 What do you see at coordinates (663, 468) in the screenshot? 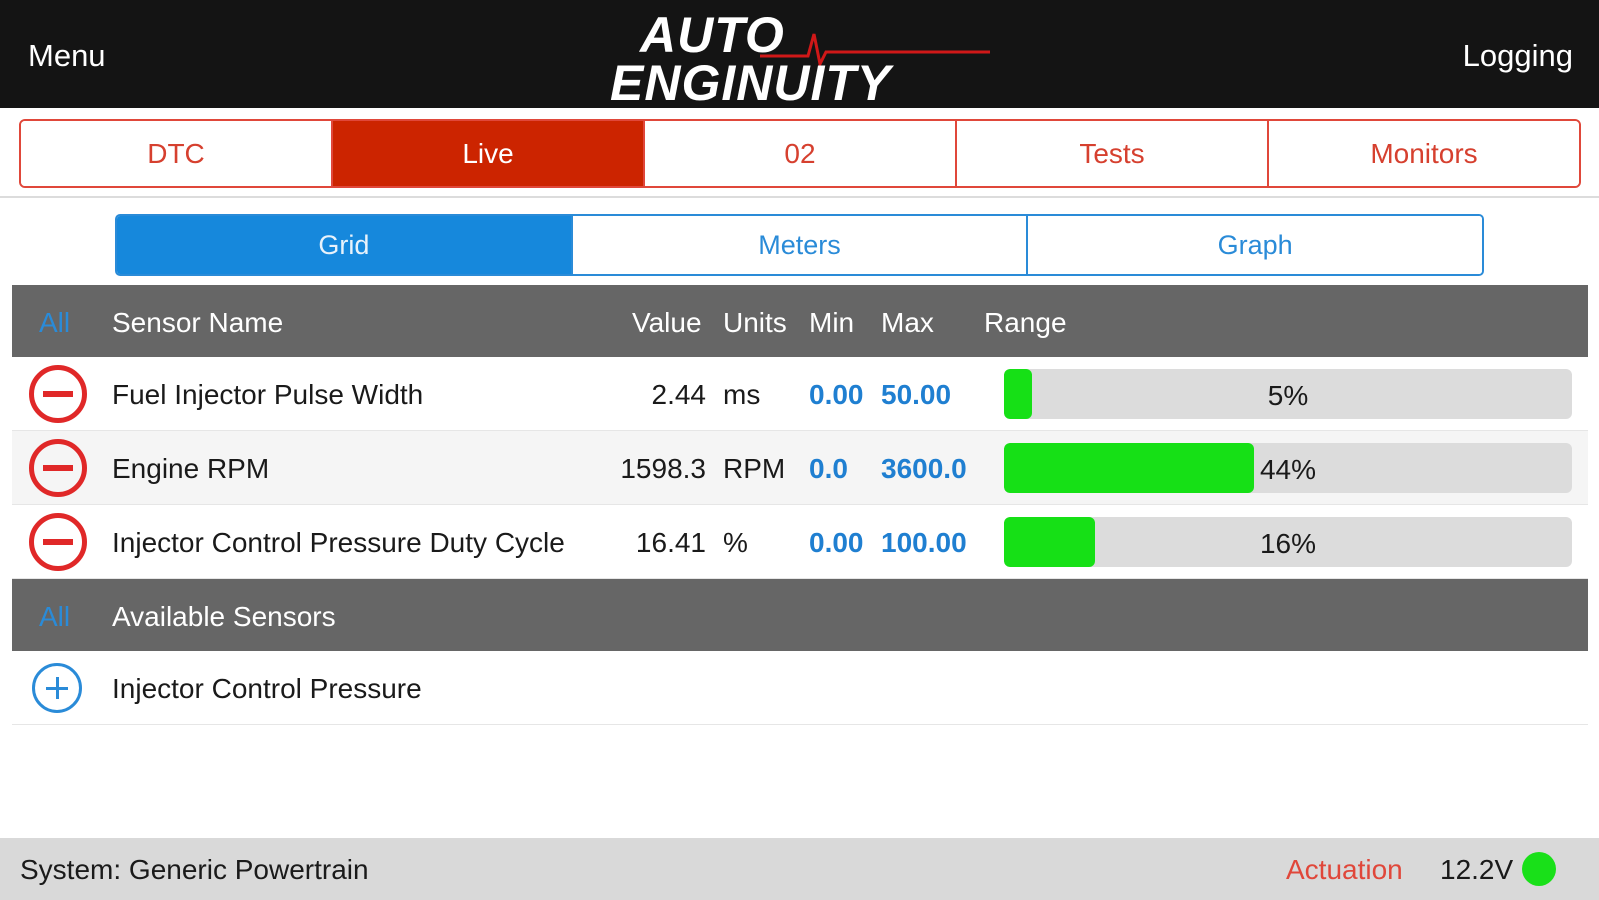
I see `sensor-value: 1598.3` at bounding box center [663, 468].